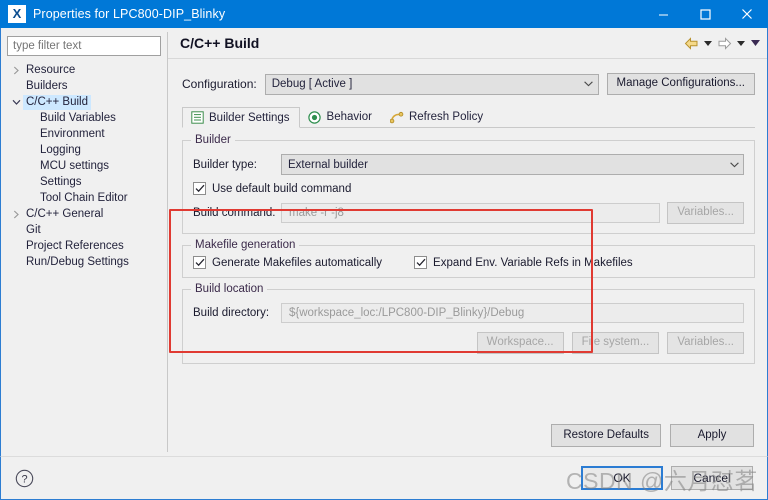 The image size is (768, 500). Describe the element at coordinates (61, 181) in the screenshot. I see `sidebar-item-label: Settings` at that location.